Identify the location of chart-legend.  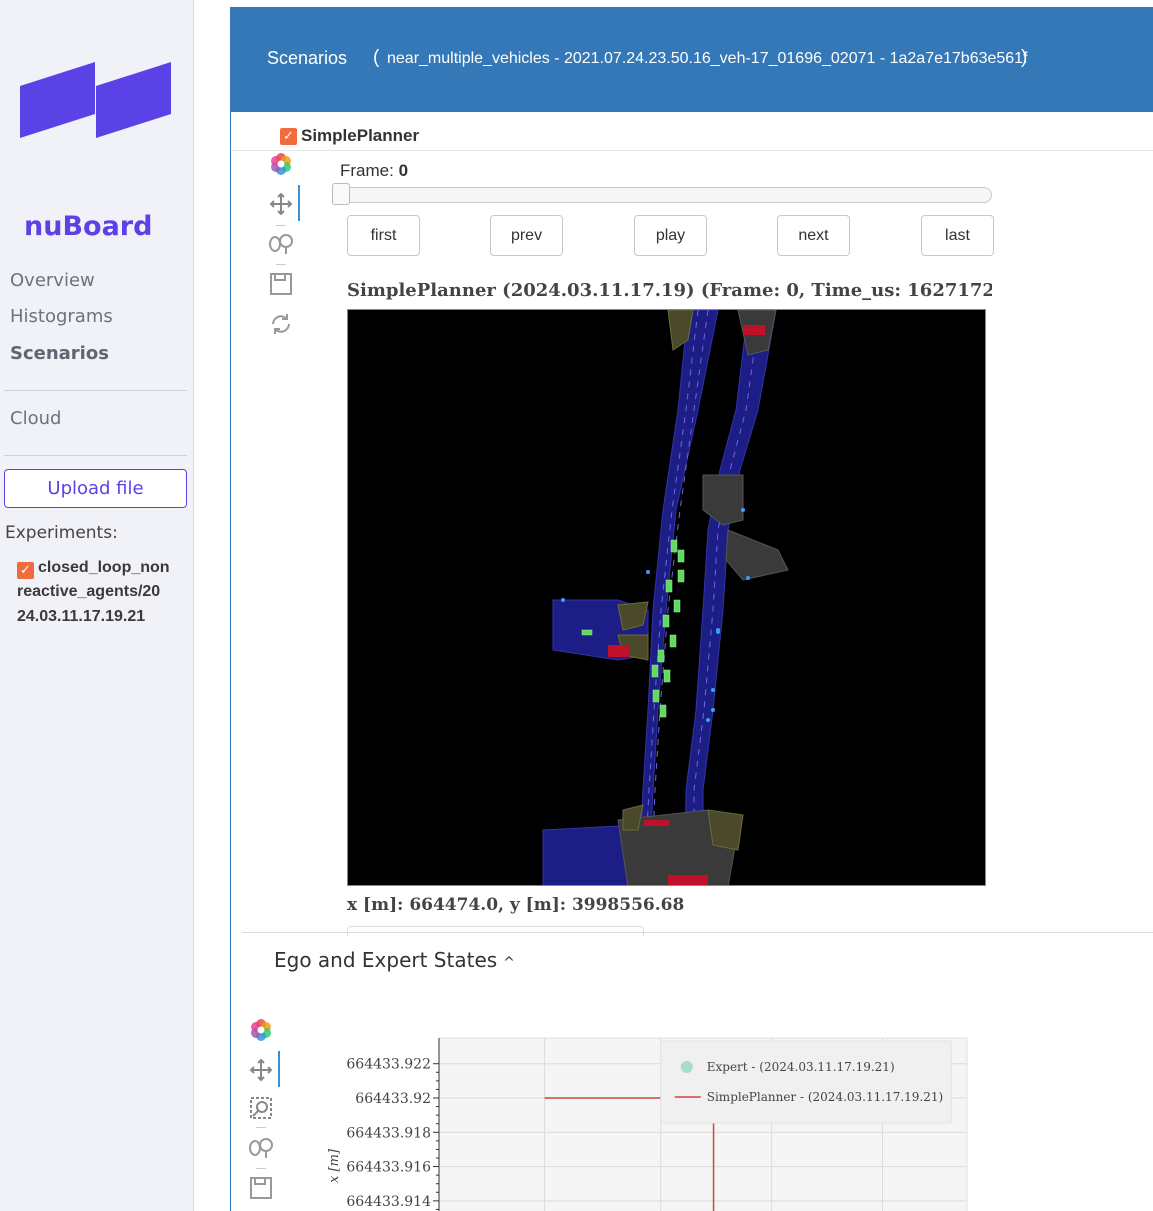
(806, 1082).